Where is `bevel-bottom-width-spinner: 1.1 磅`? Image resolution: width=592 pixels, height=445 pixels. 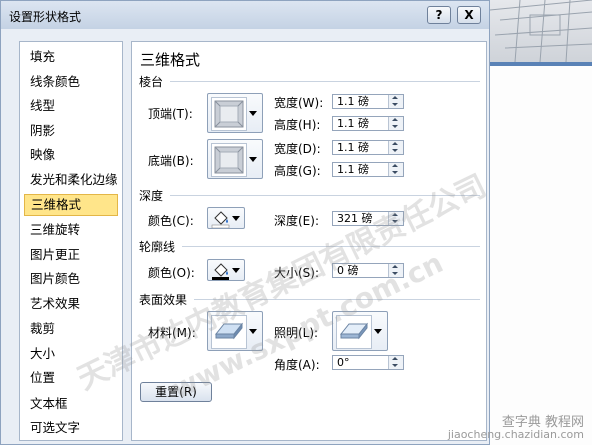 bevel-bottom-width-spinner: 1.1 磅 is located at coordinates (368, 147).